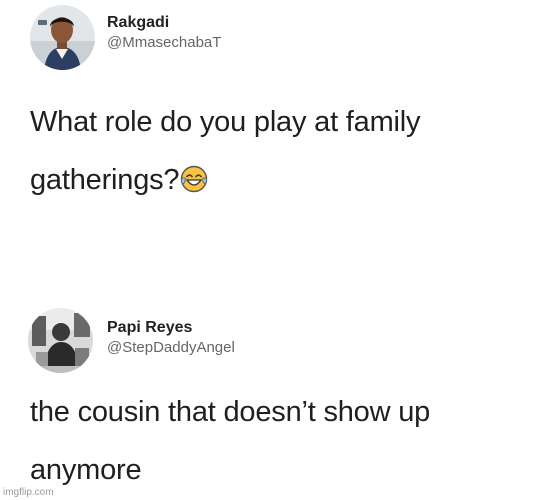 The height and width of the screenshot is (500, 547). I want to click on display-name: Rakgadi, so click(164, 23).